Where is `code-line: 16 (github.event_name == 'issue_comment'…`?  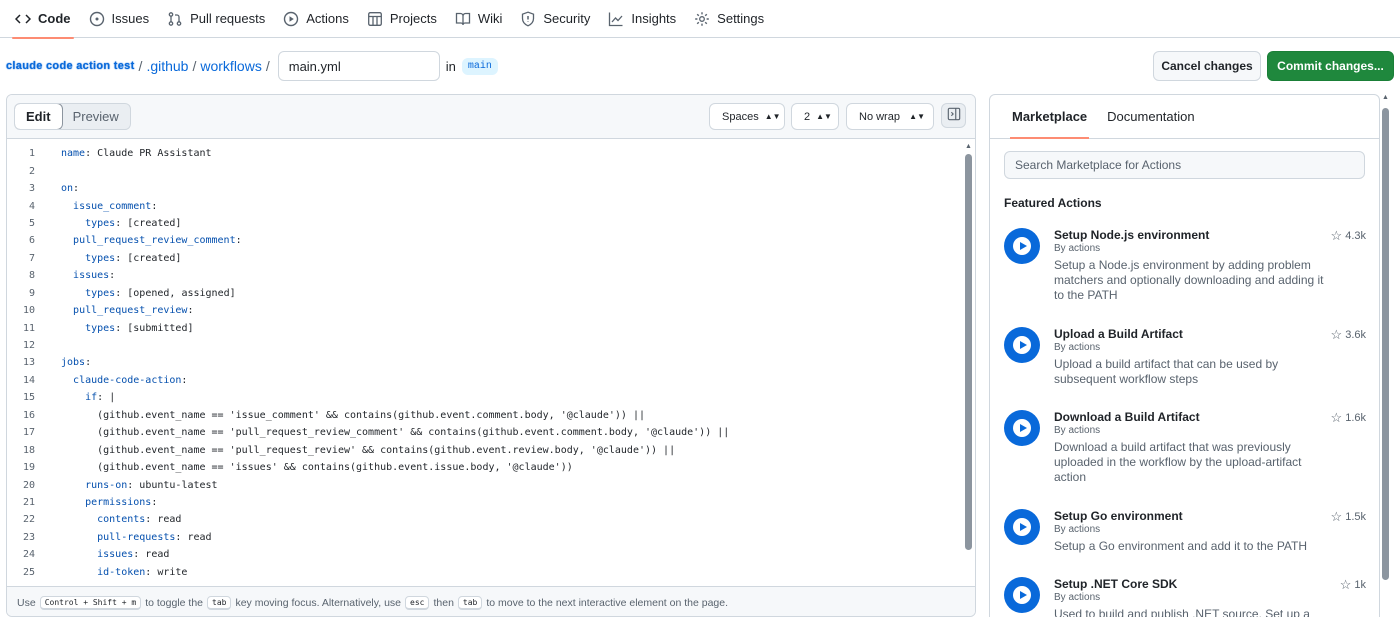 code-line: 16 (github.event_name == 'issue_comment'… is located at coordinates (484, 415).